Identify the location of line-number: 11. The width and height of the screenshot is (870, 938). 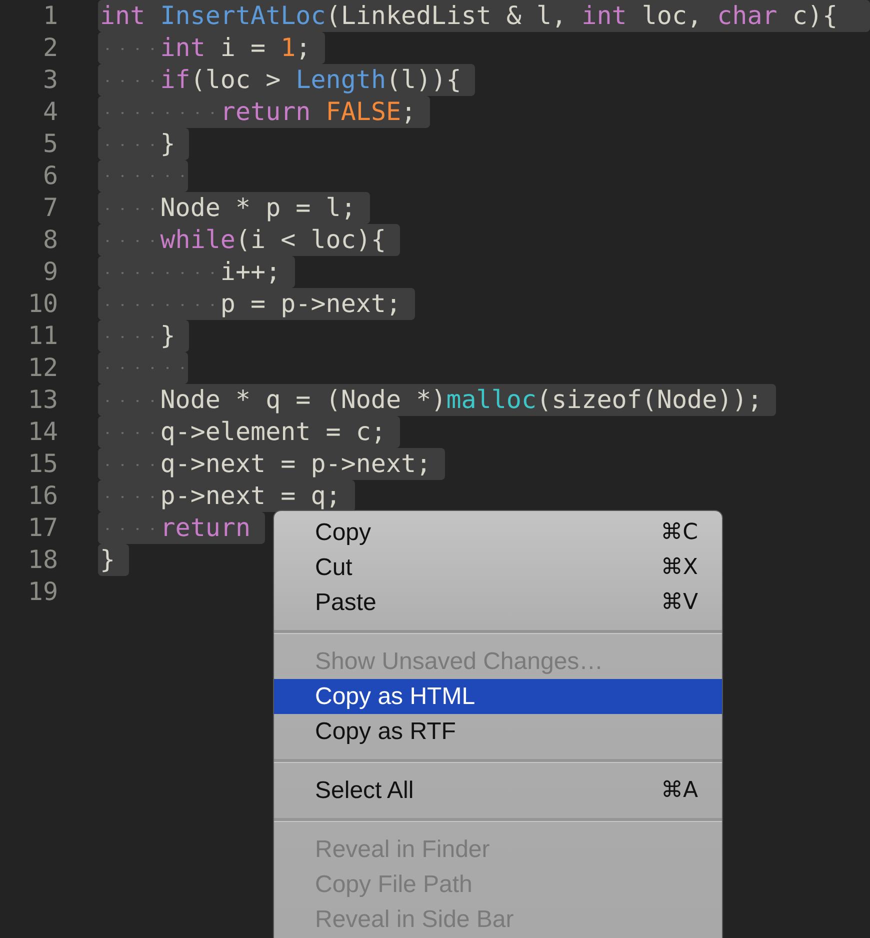
(42, 336).